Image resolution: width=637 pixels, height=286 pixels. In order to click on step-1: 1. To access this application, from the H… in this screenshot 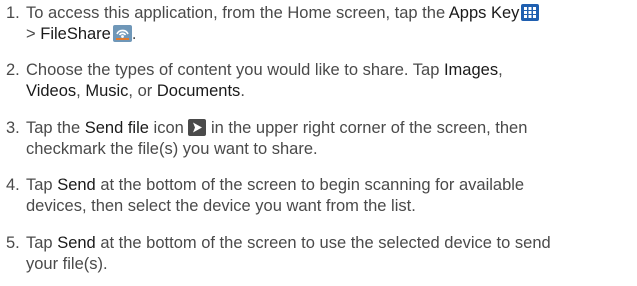, I will do `click(320, 24)`.